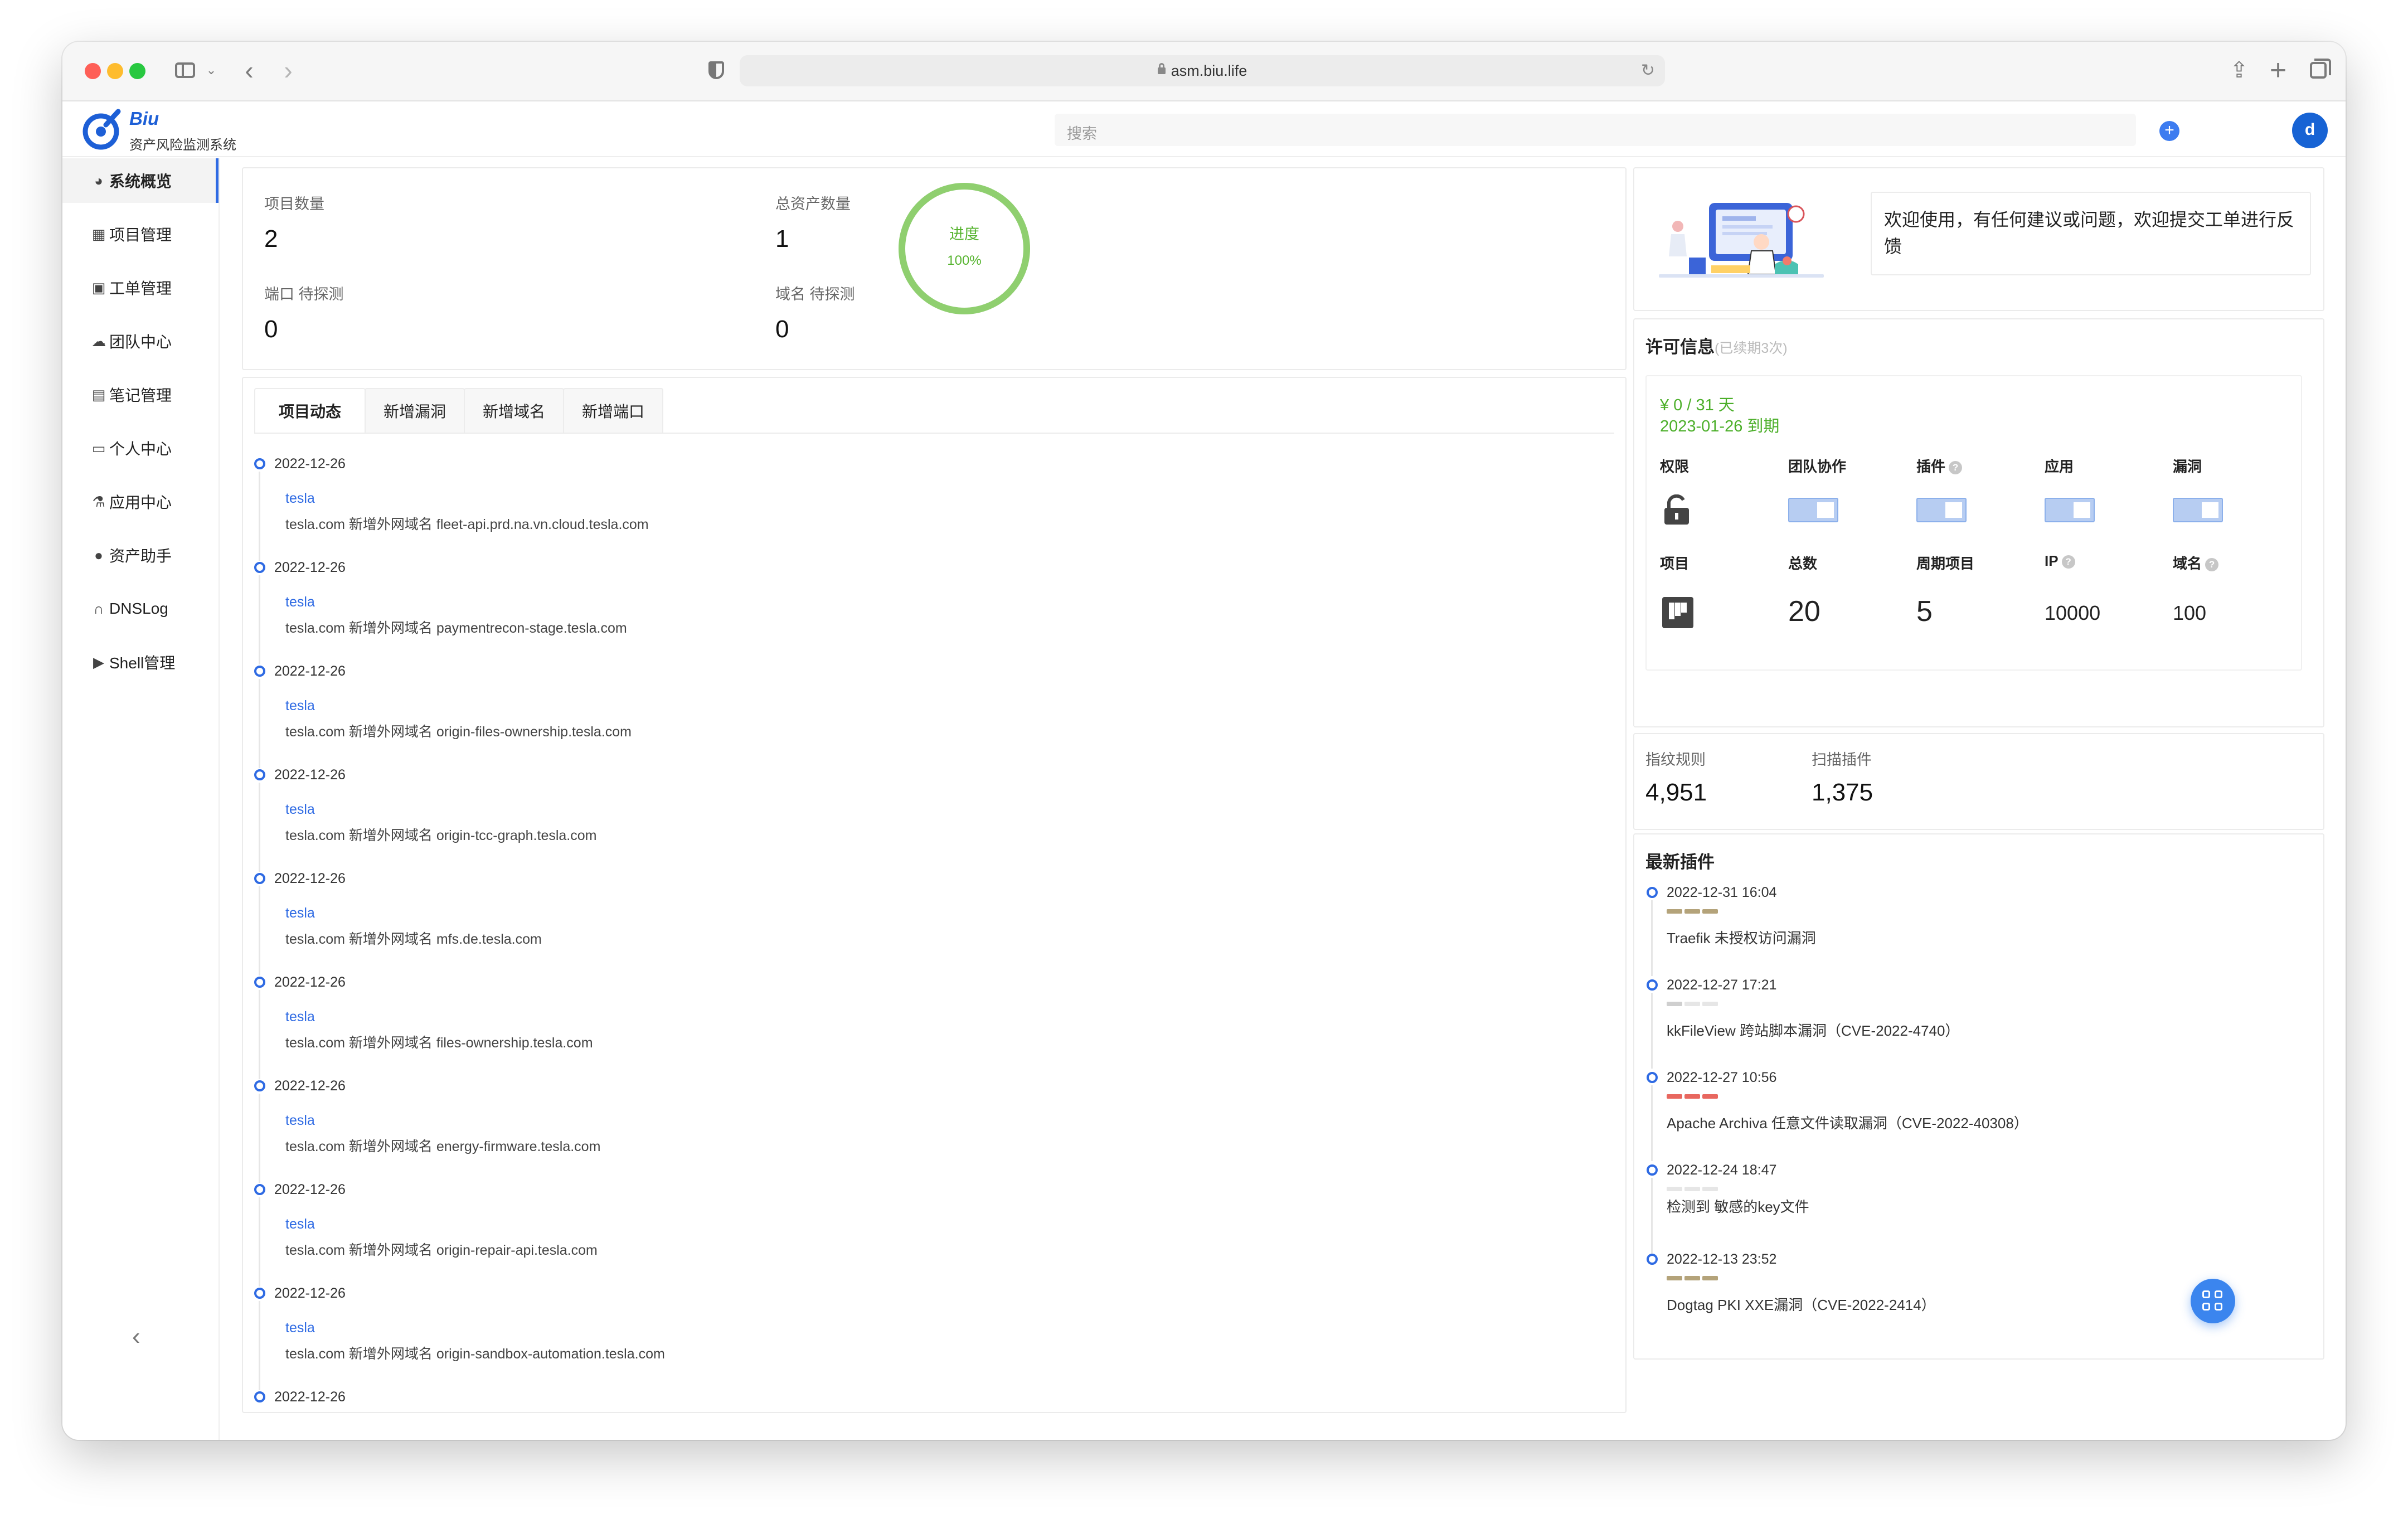  Describe the element at coordinates (140, 395) in the screenshot. I see `sidebar-item-notes: ▤ 笔记管理` at that location.